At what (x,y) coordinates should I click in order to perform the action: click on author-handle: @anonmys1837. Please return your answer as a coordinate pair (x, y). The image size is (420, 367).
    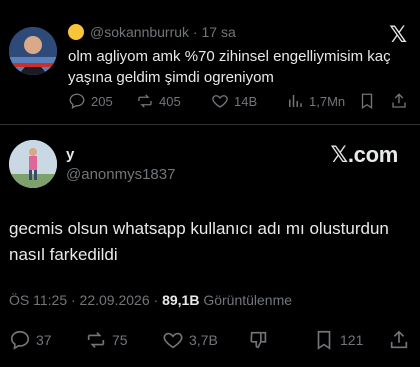
    Looking at the image, I should click on (120, 174).